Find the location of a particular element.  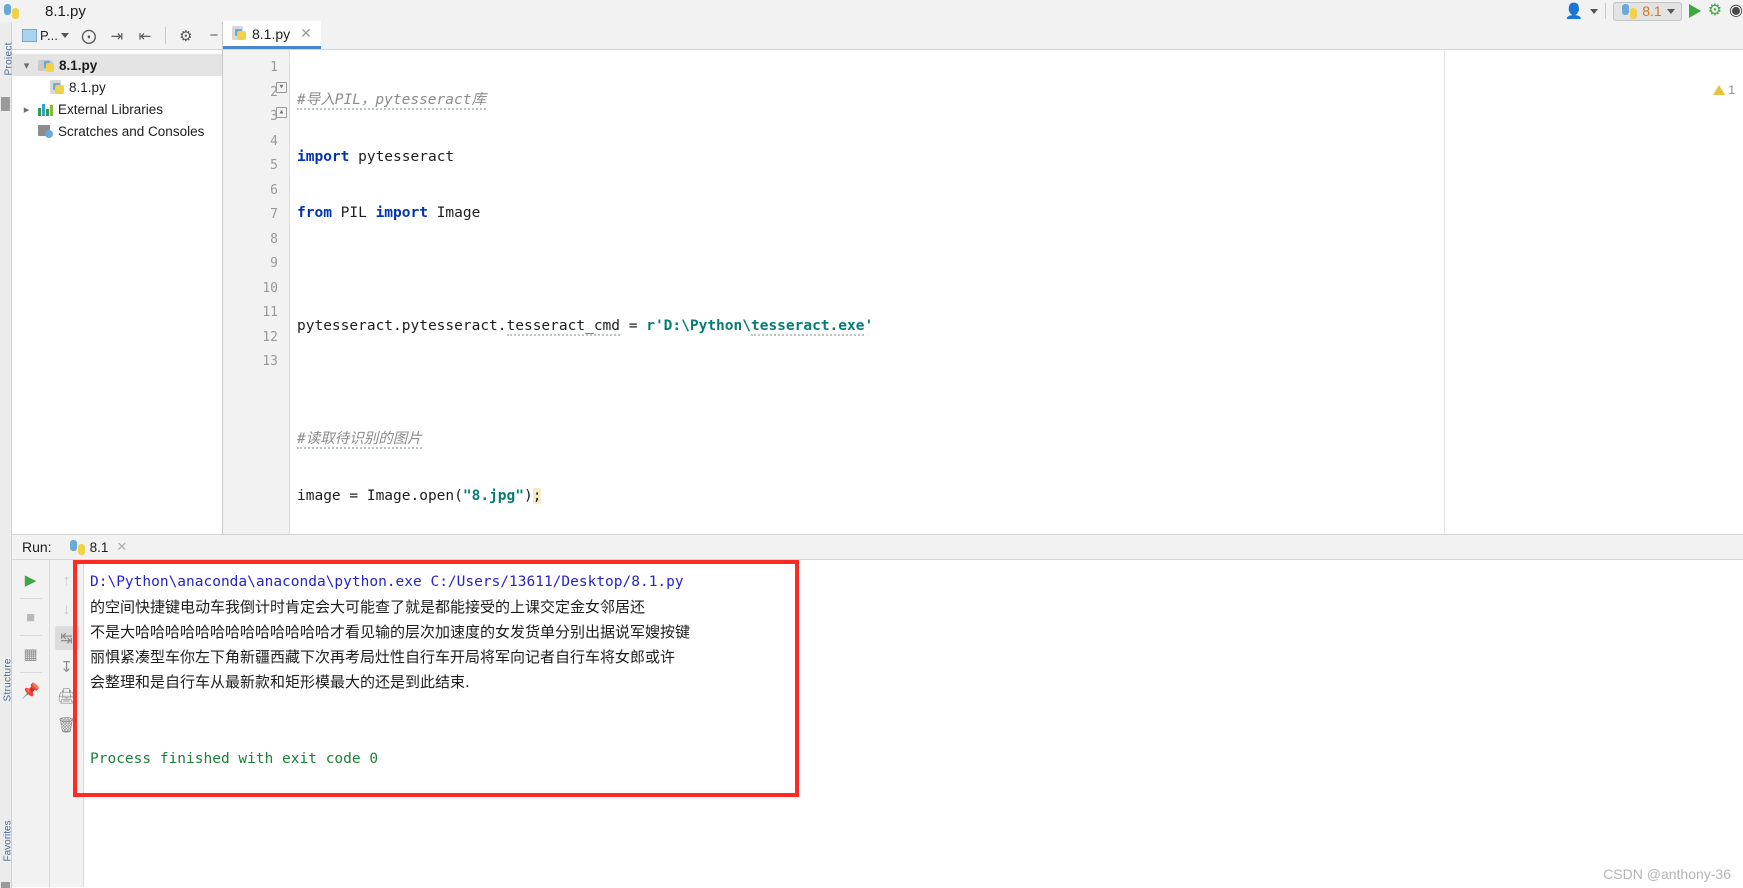

target-icon: ⨀ is located at coordinates (89, 36).